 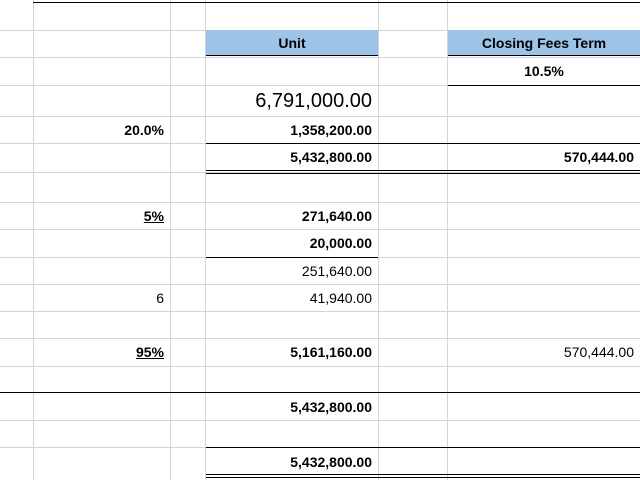 What do you see at coordinates (292, 130) in the screenshot?
I see `down-payment-amount-cell: 1,358,200.00` at bounding box center [292, 130].